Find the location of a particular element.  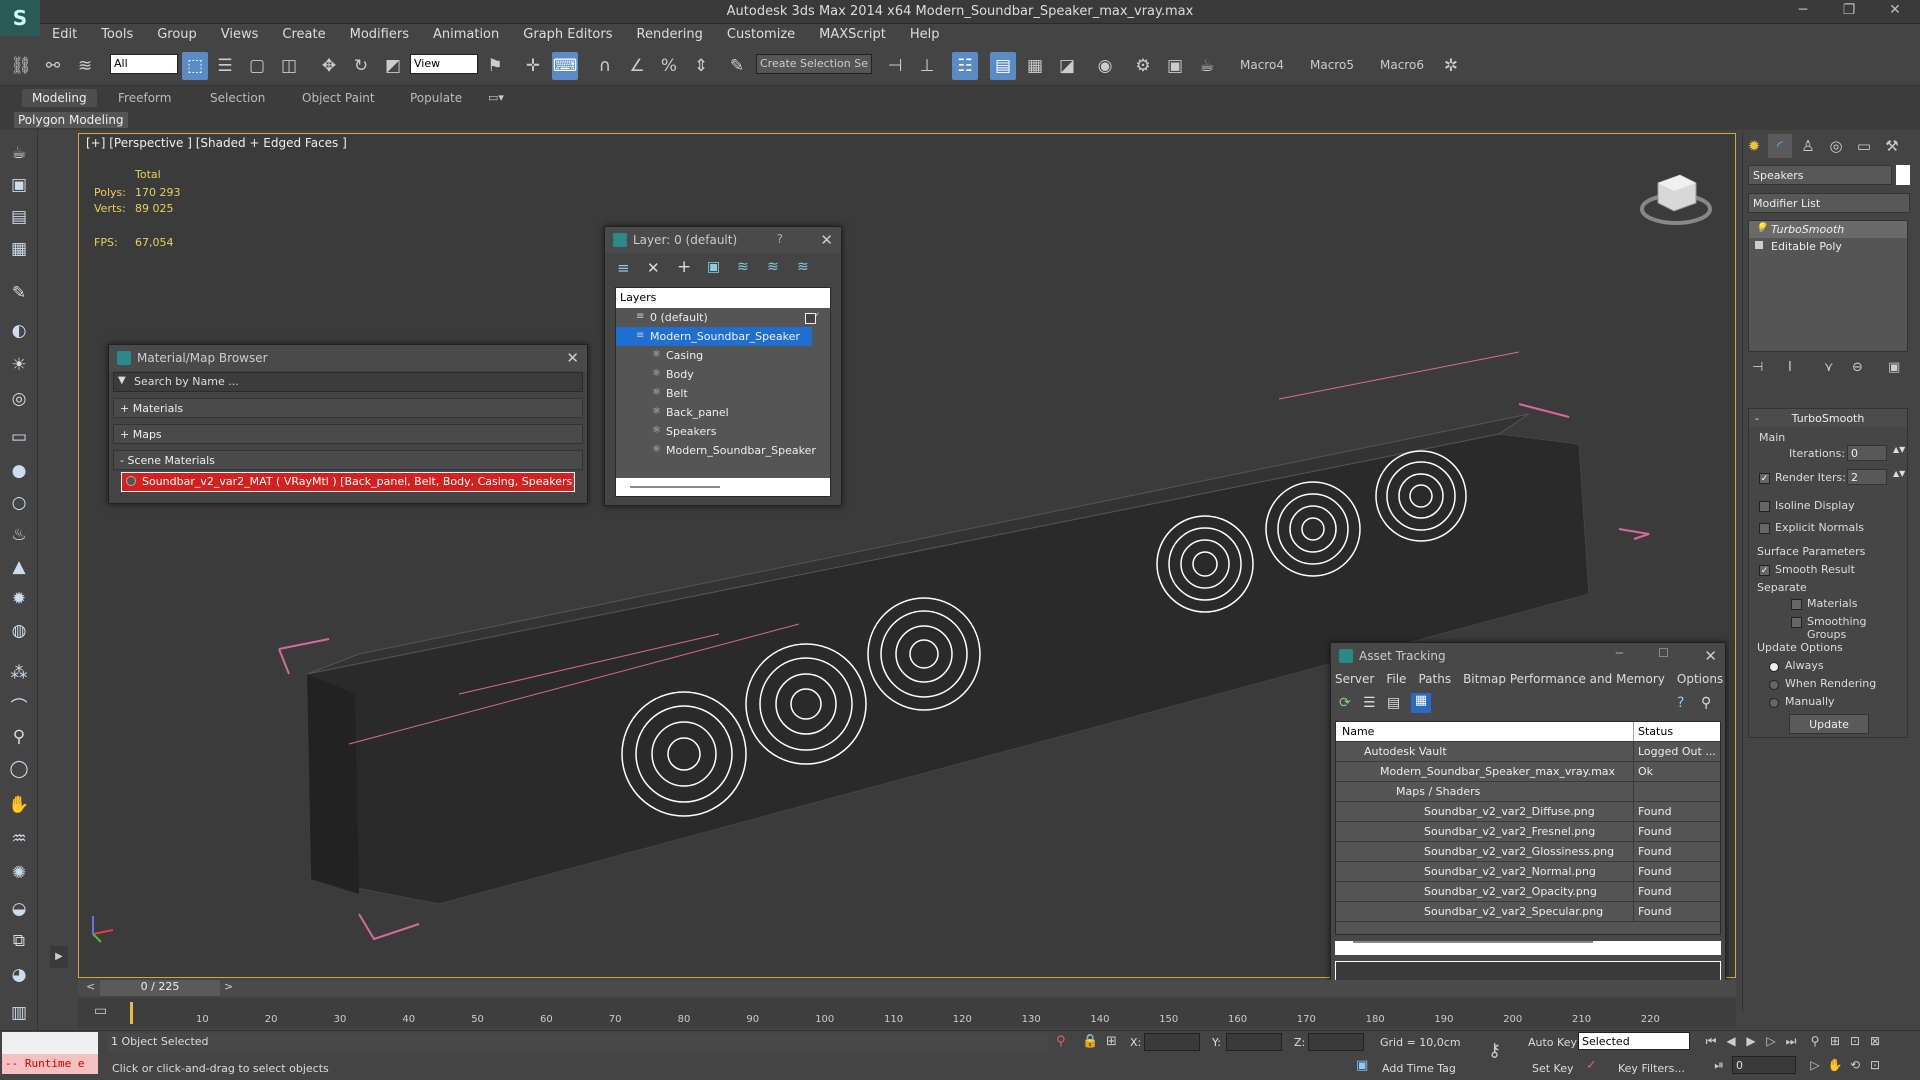

grid-icon: ▦ is located at coordinates (19, 249).